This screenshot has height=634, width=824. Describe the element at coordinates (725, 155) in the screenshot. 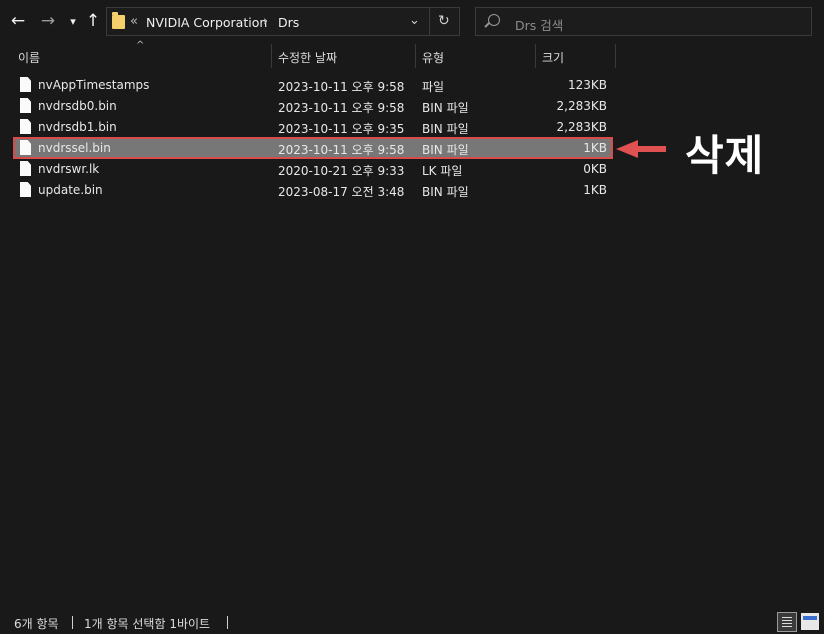

I see `annotation-label: 삭제` at that location.